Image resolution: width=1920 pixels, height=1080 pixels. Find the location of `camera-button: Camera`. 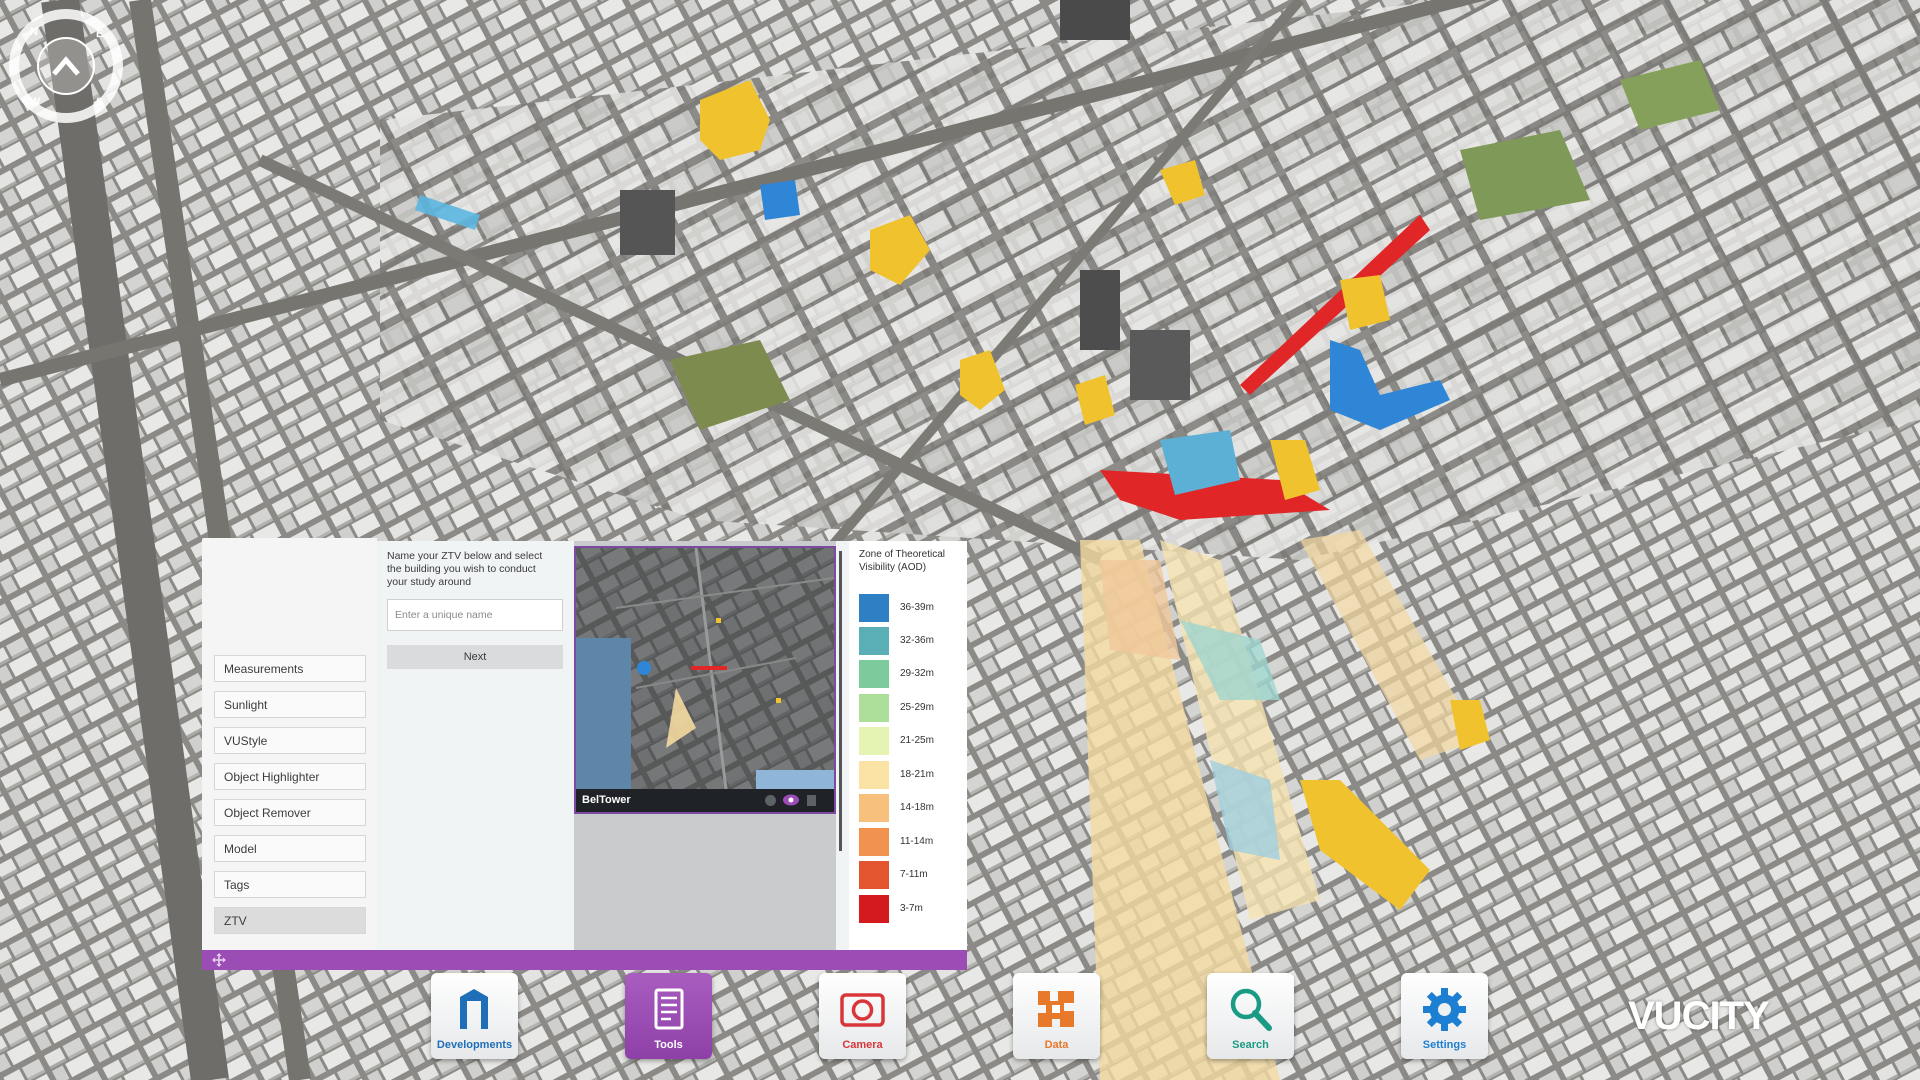

camera-button: Camera is located at coordinates (862, 1016).